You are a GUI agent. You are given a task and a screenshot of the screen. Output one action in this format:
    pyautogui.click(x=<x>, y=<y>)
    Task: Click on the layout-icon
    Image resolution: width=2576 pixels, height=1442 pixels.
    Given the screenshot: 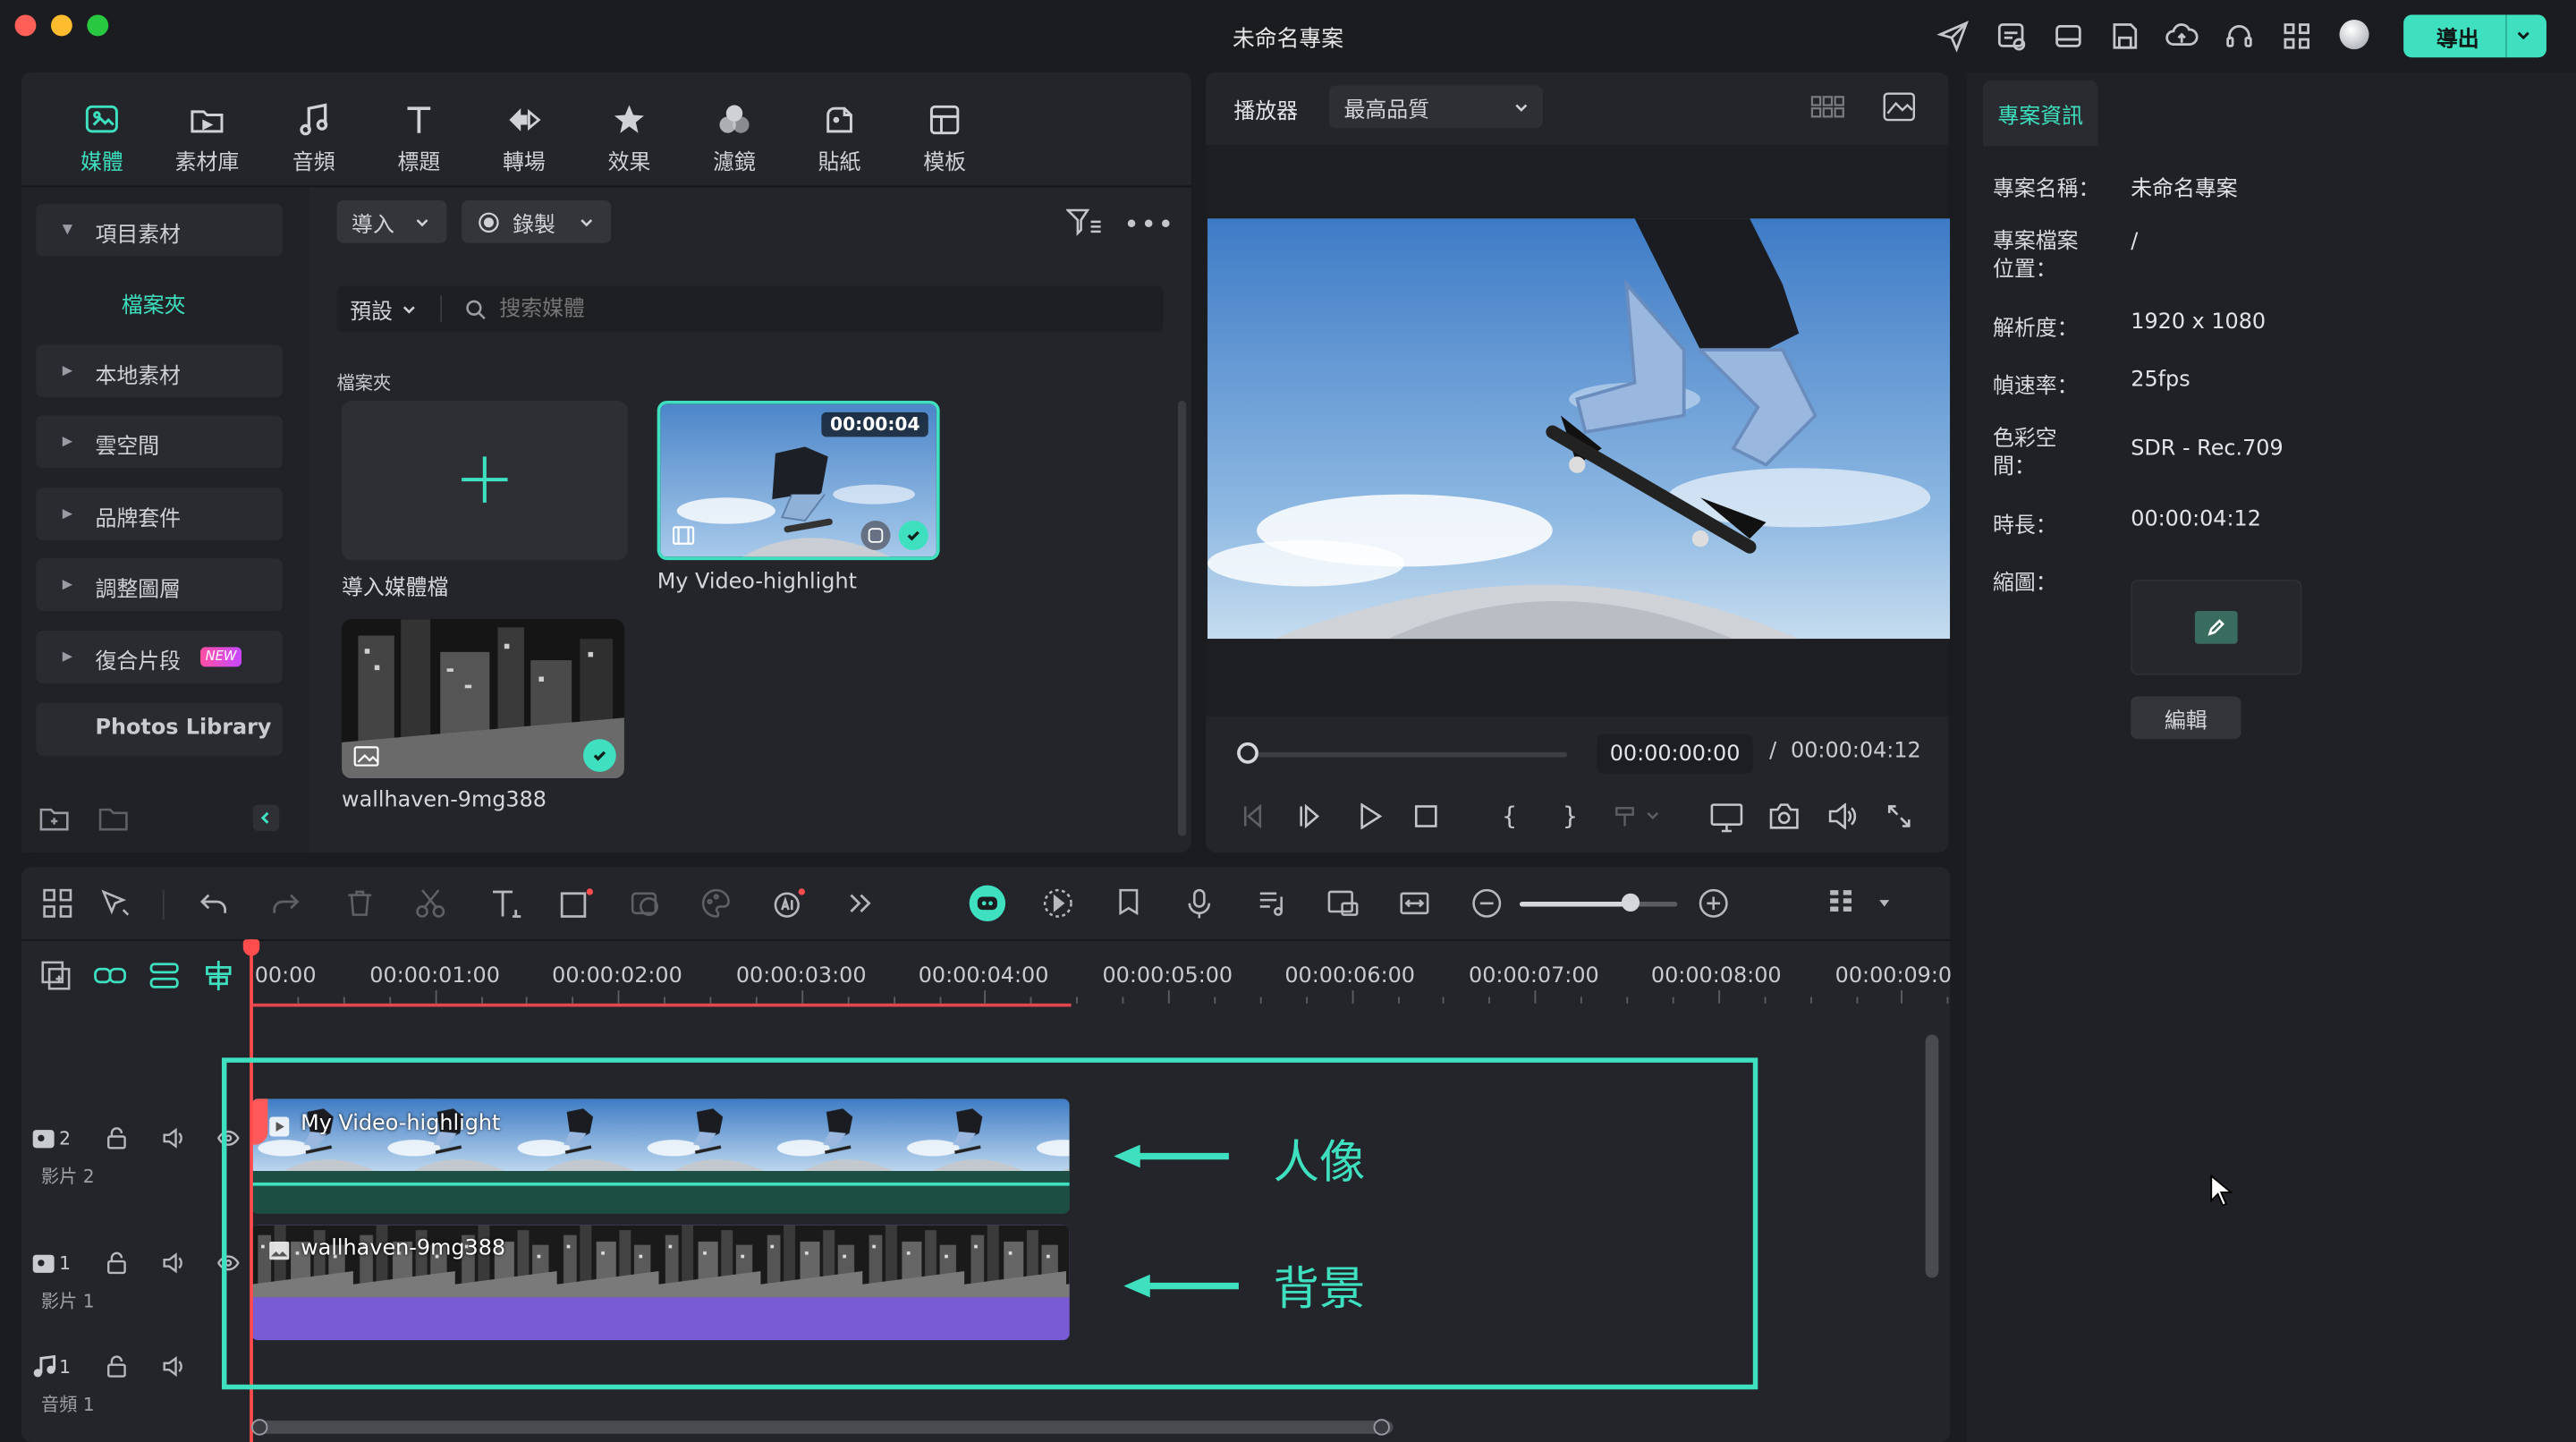 What is the action you would take?
    pyautogui.click(x=2068, y=36)
    